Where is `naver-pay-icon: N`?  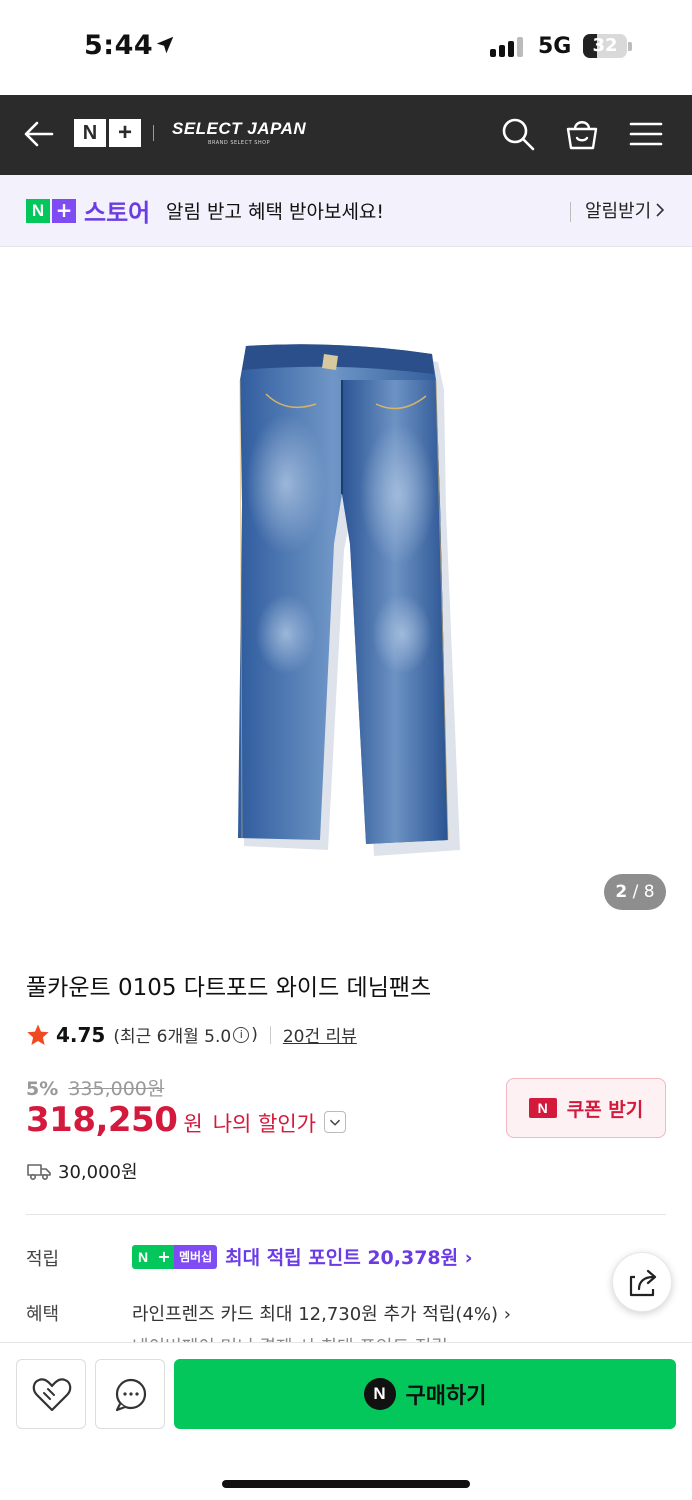 naver-pay-icon: N is located at coordinates (379, 1394).